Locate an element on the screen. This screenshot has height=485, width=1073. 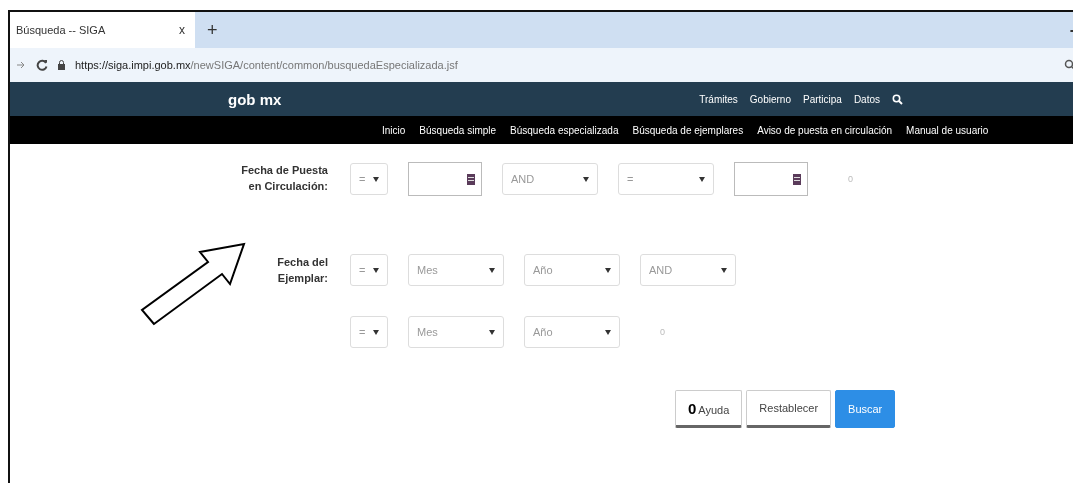
nav-link: Búsqueda de ejemplares is located at coordinates (688, 130).